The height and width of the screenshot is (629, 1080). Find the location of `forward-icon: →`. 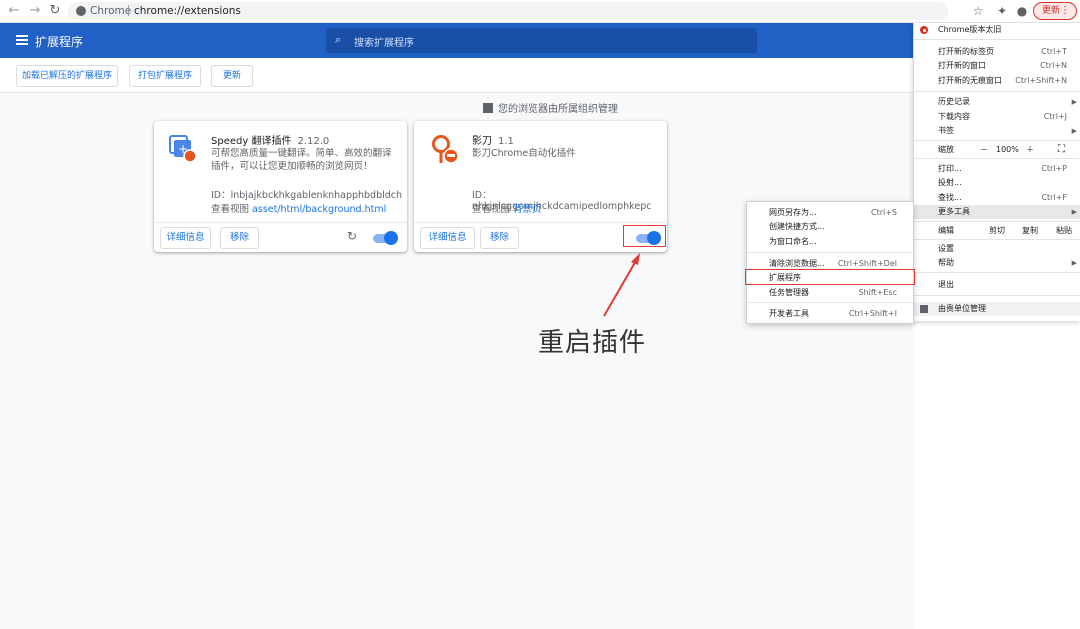

forward-icon: → is located at coordinates (35, 11).